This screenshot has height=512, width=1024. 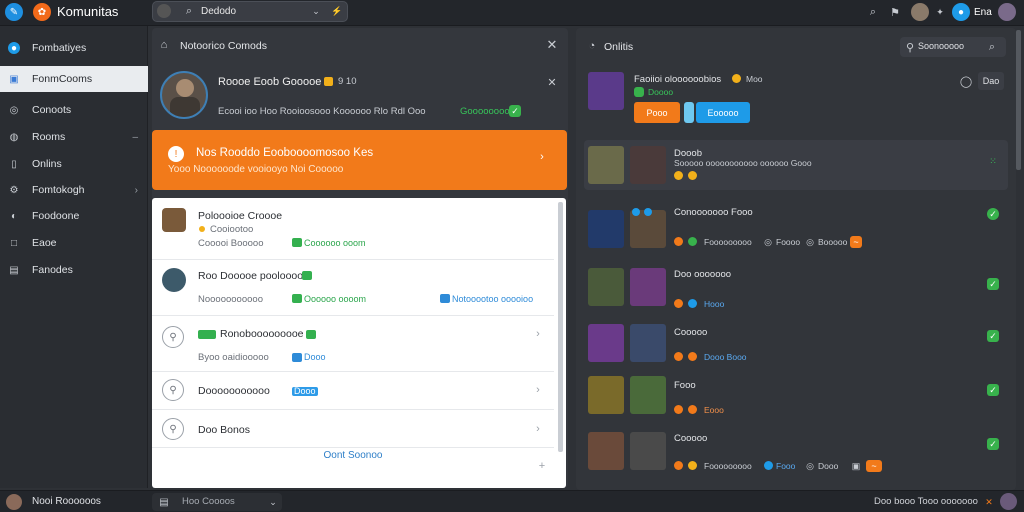 I want to click on list-item: Doo ooooooo Hooo ✓, so click(x=796, y=291).